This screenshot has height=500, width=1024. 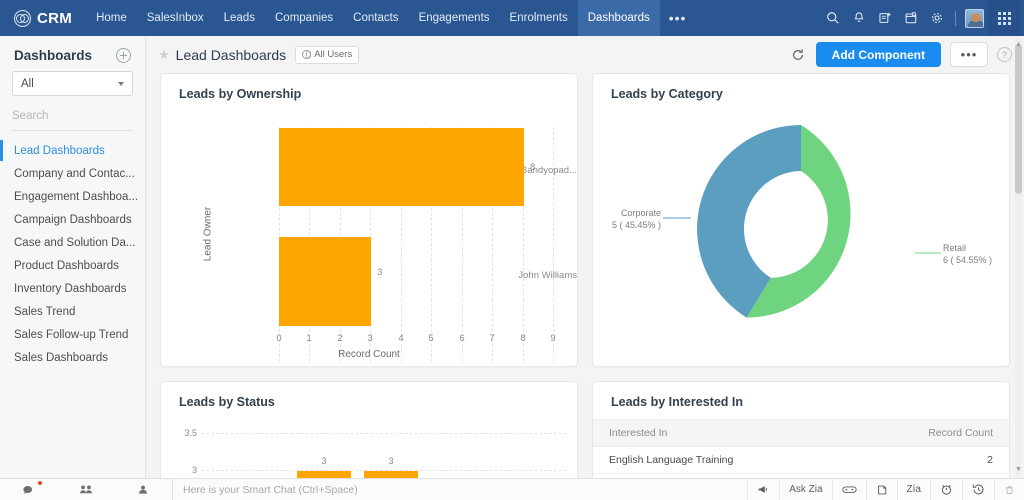 What do you see at coordinates (833, 18) in the screenshot?
I see `search-icon` at bounding box center [833, 18].